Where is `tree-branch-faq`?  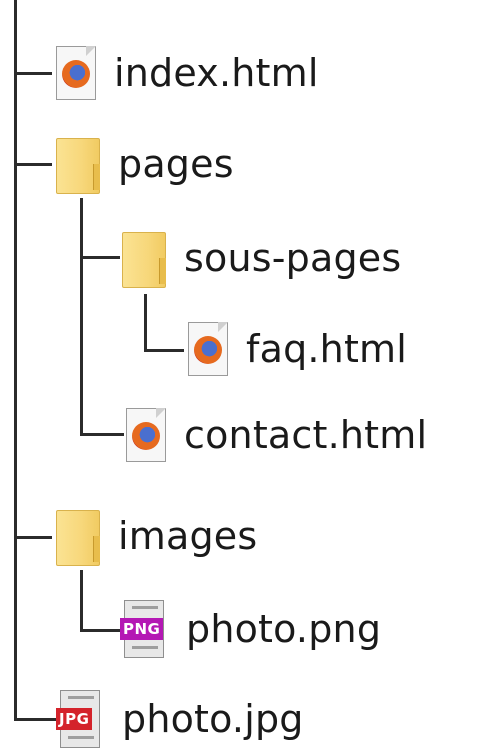
tree-branch-faq is located at coordinates (164, 350).